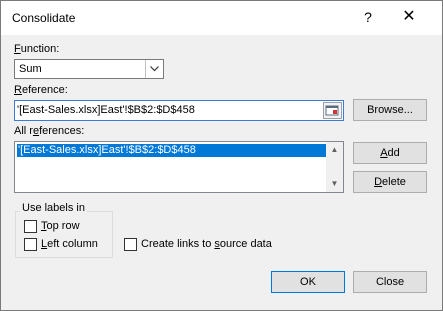  Describe the element at coordinates (308, 282) in the screenshot. I see `ok-button: OK` at that location.